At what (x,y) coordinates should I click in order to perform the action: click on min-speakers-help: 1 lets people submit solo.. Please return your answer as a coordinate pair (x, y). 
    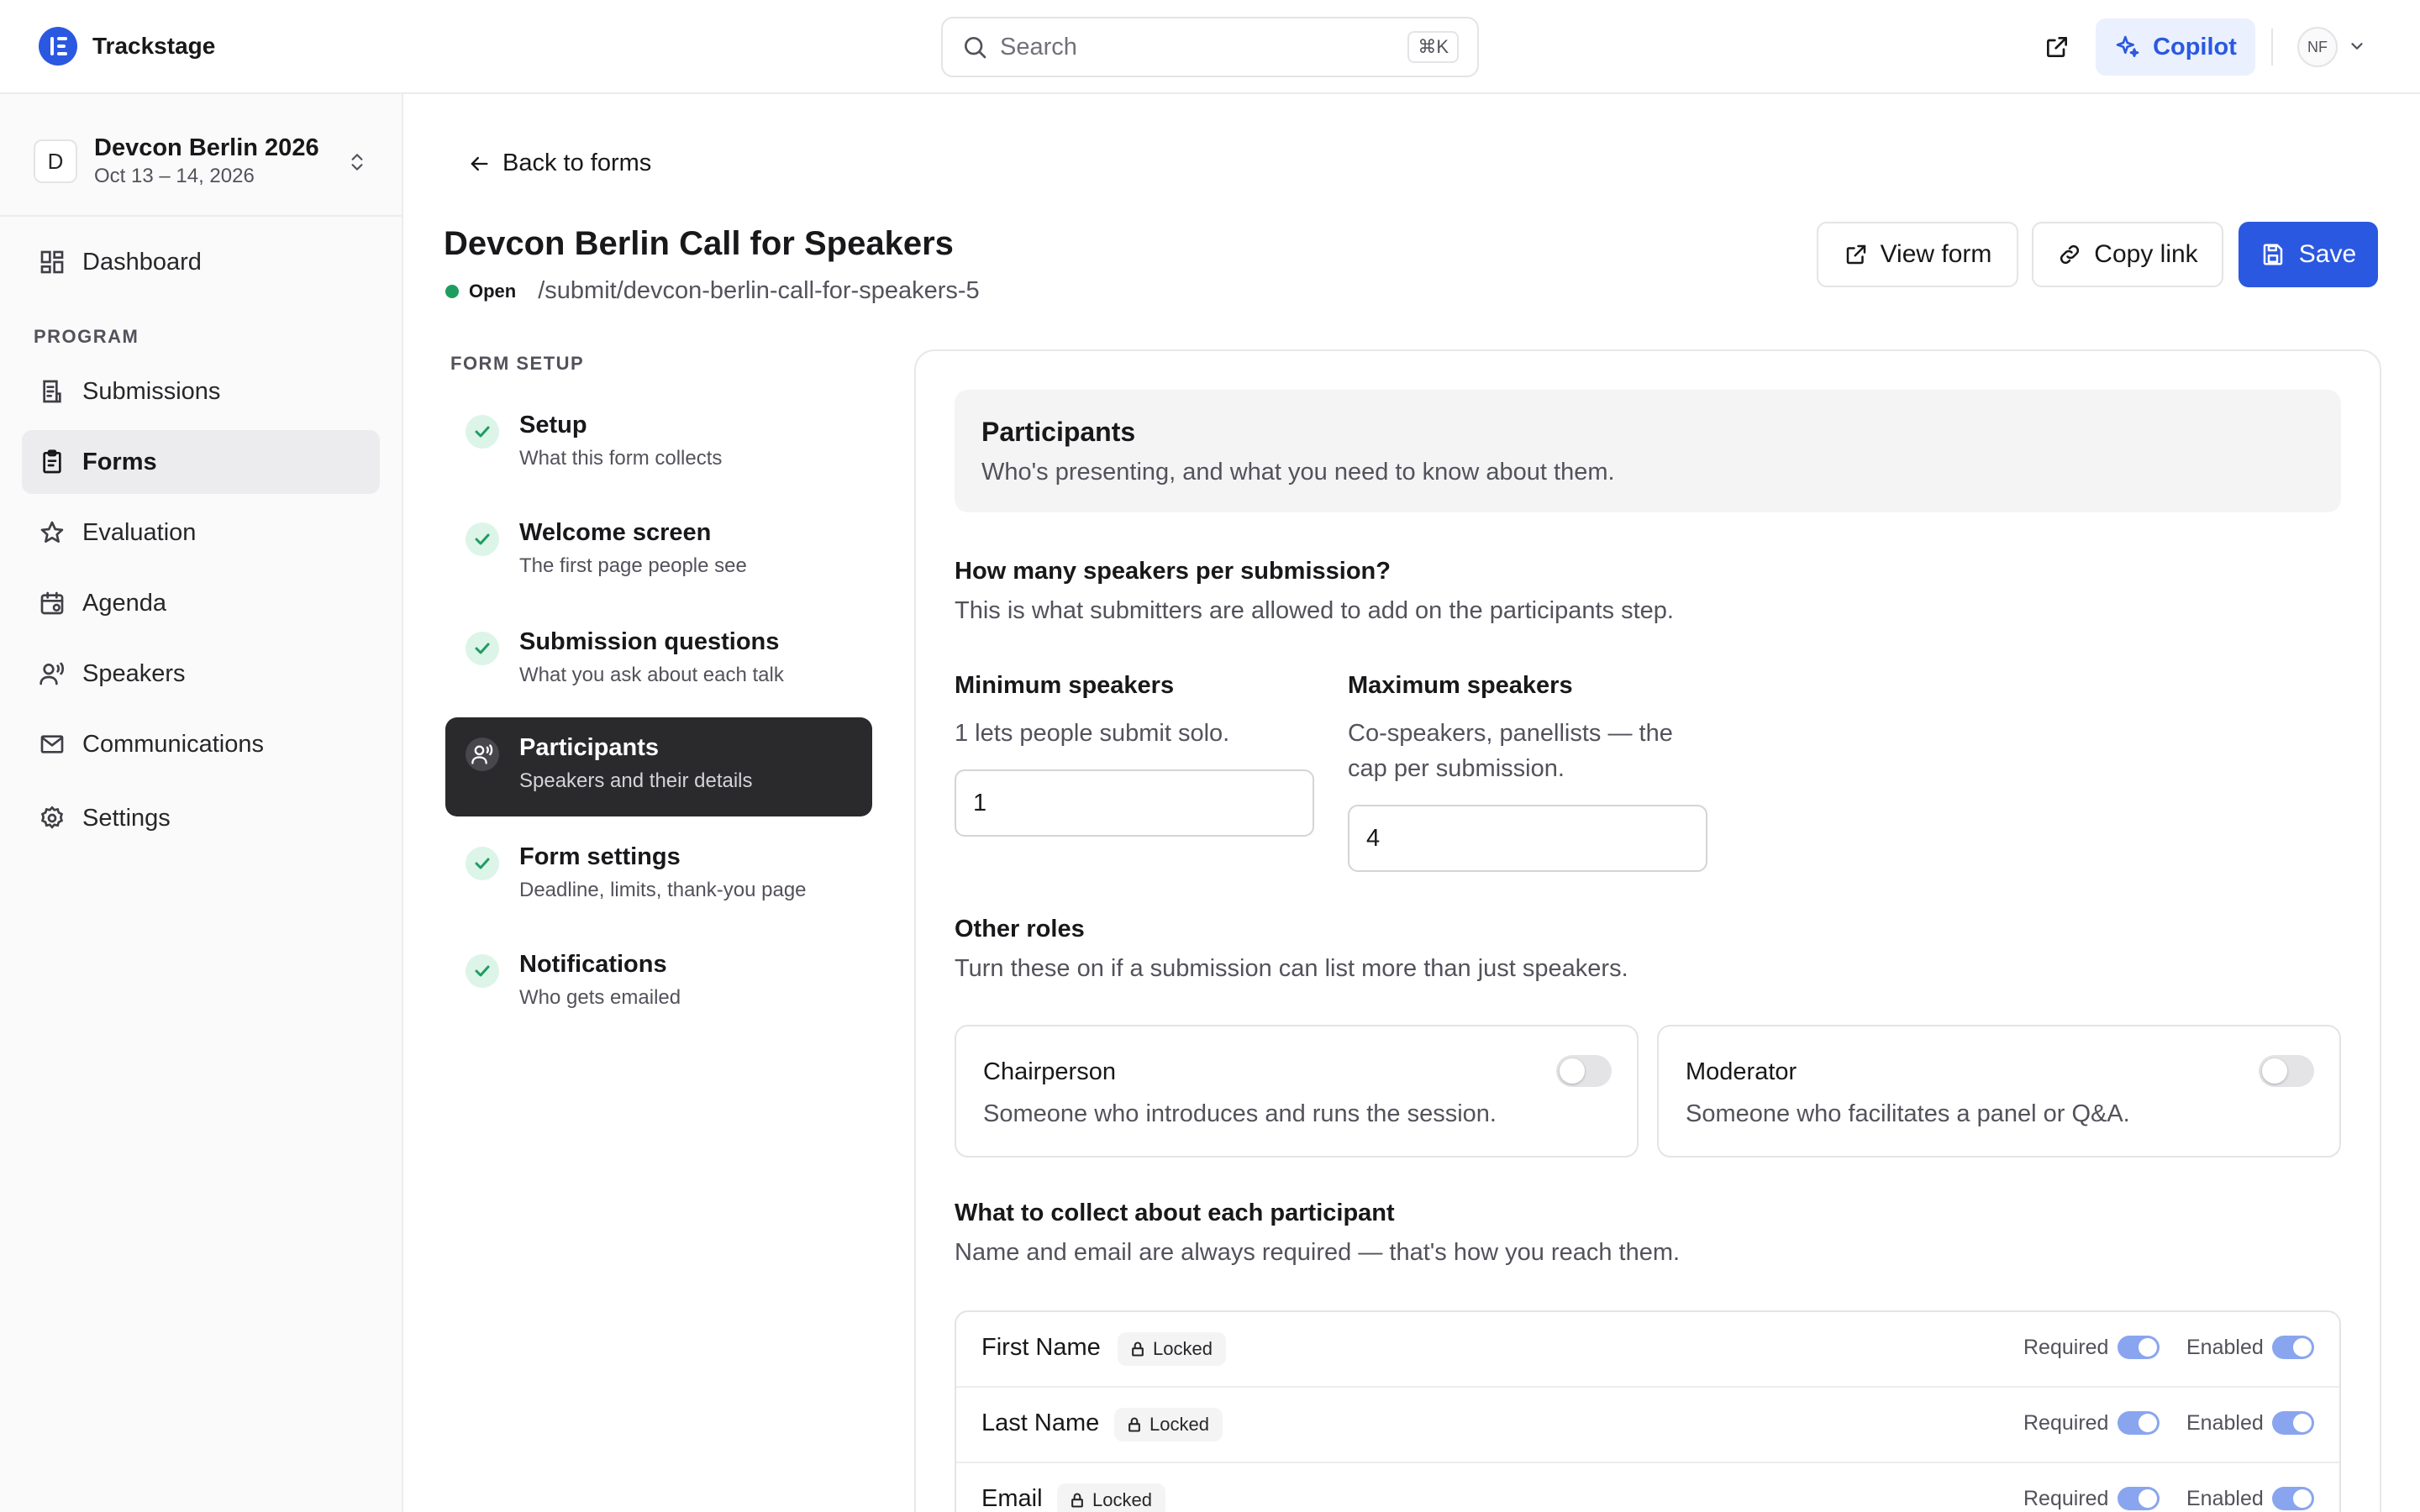
    Looking at the image, I should click on (1092, 733).